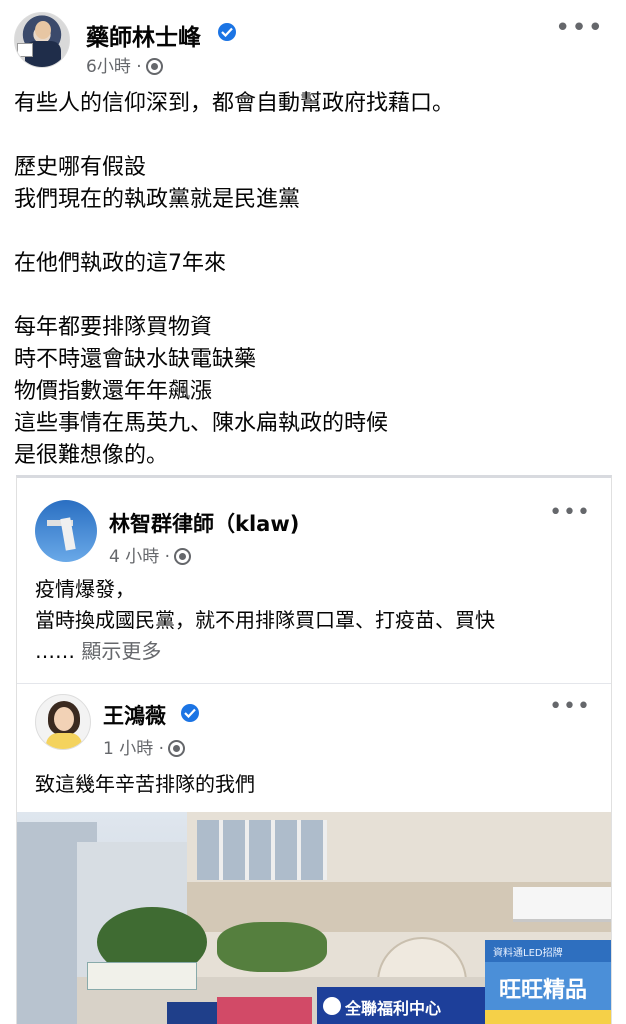 This screenshot has height=1024, width=626. Describe the element at coordinates (315, 726) in the screenshot. I see `inner-post-header: 王鴻薇 1 小時 · •••` at that location.